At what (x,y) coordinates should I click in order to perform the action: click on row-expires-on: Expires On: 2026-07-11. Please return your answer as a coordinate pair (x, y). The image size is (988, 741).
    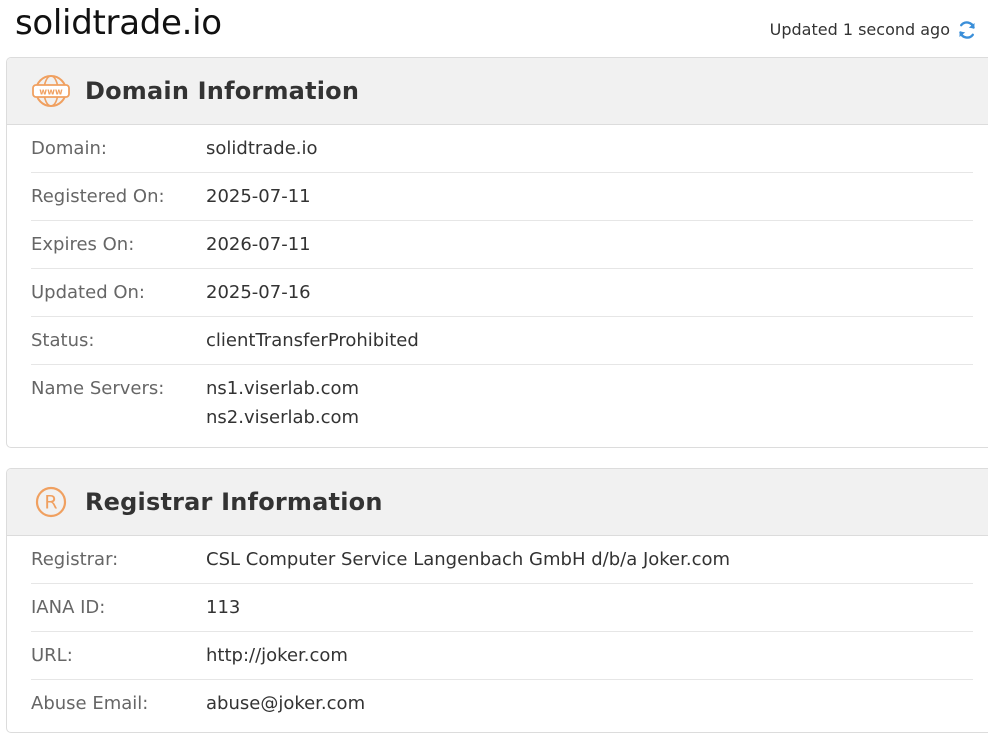
    Looking at the image, I should click on (502, 245).